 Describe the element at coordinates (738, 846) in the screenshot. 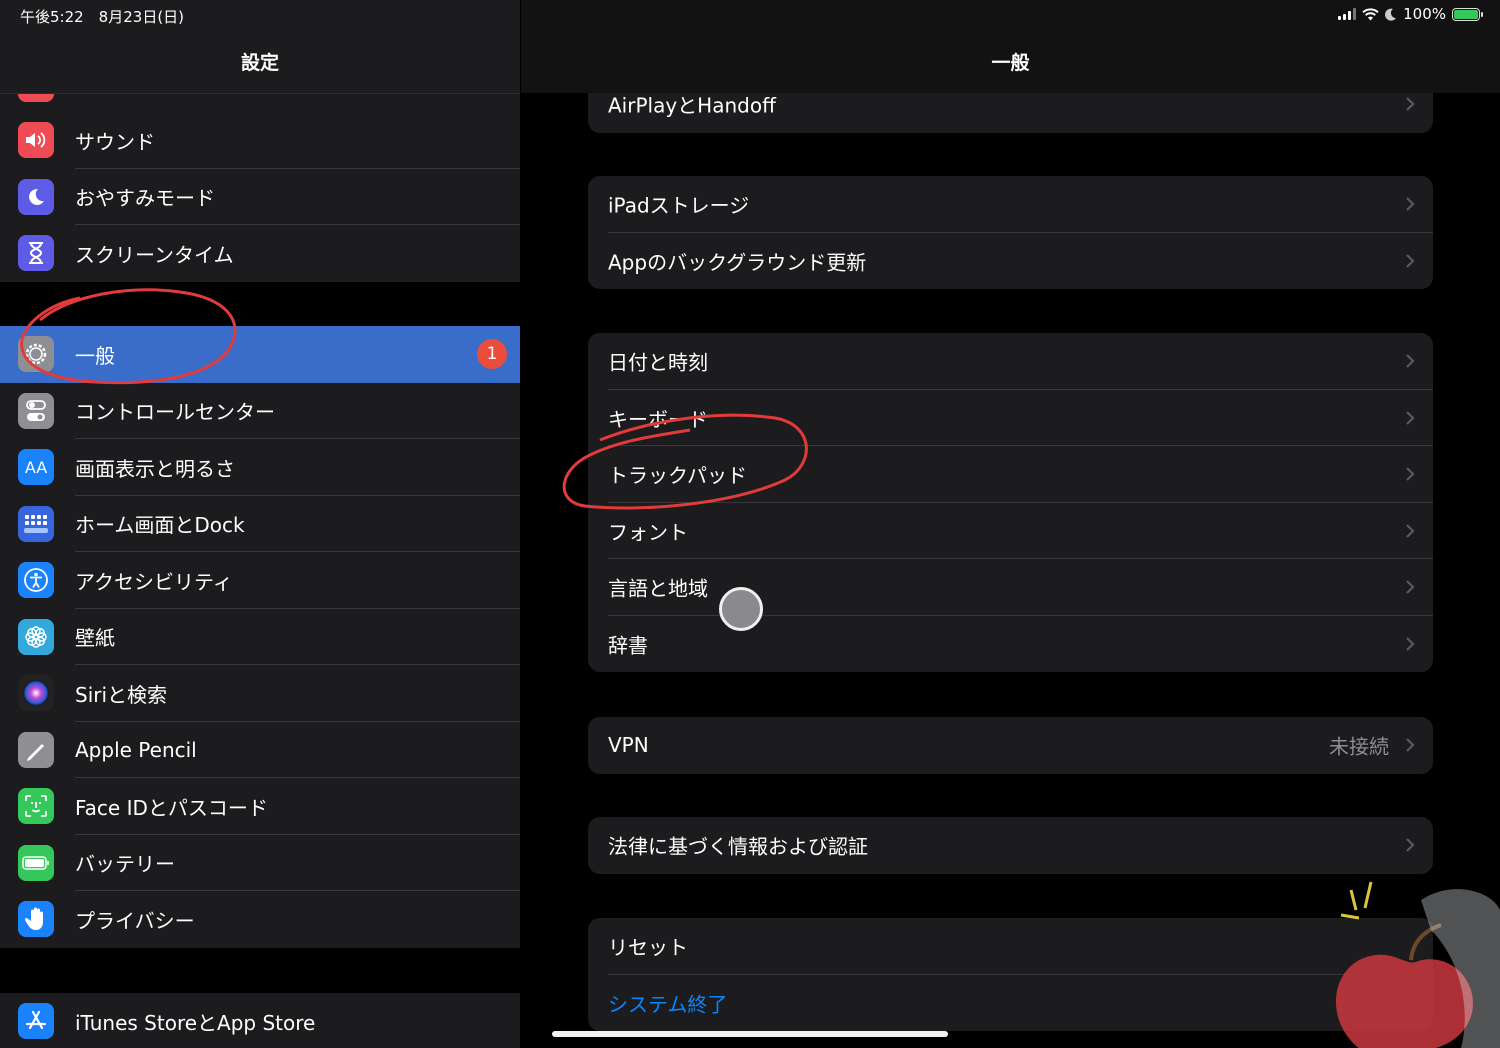

I see `row-label: 法律に基づく情報および認証` at that location.